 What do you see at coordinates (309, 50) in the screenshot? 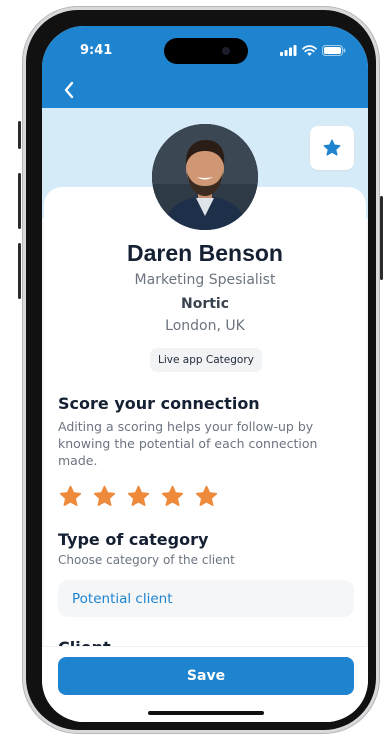
I see `wifi-icon` at bounding box center [309, 50].